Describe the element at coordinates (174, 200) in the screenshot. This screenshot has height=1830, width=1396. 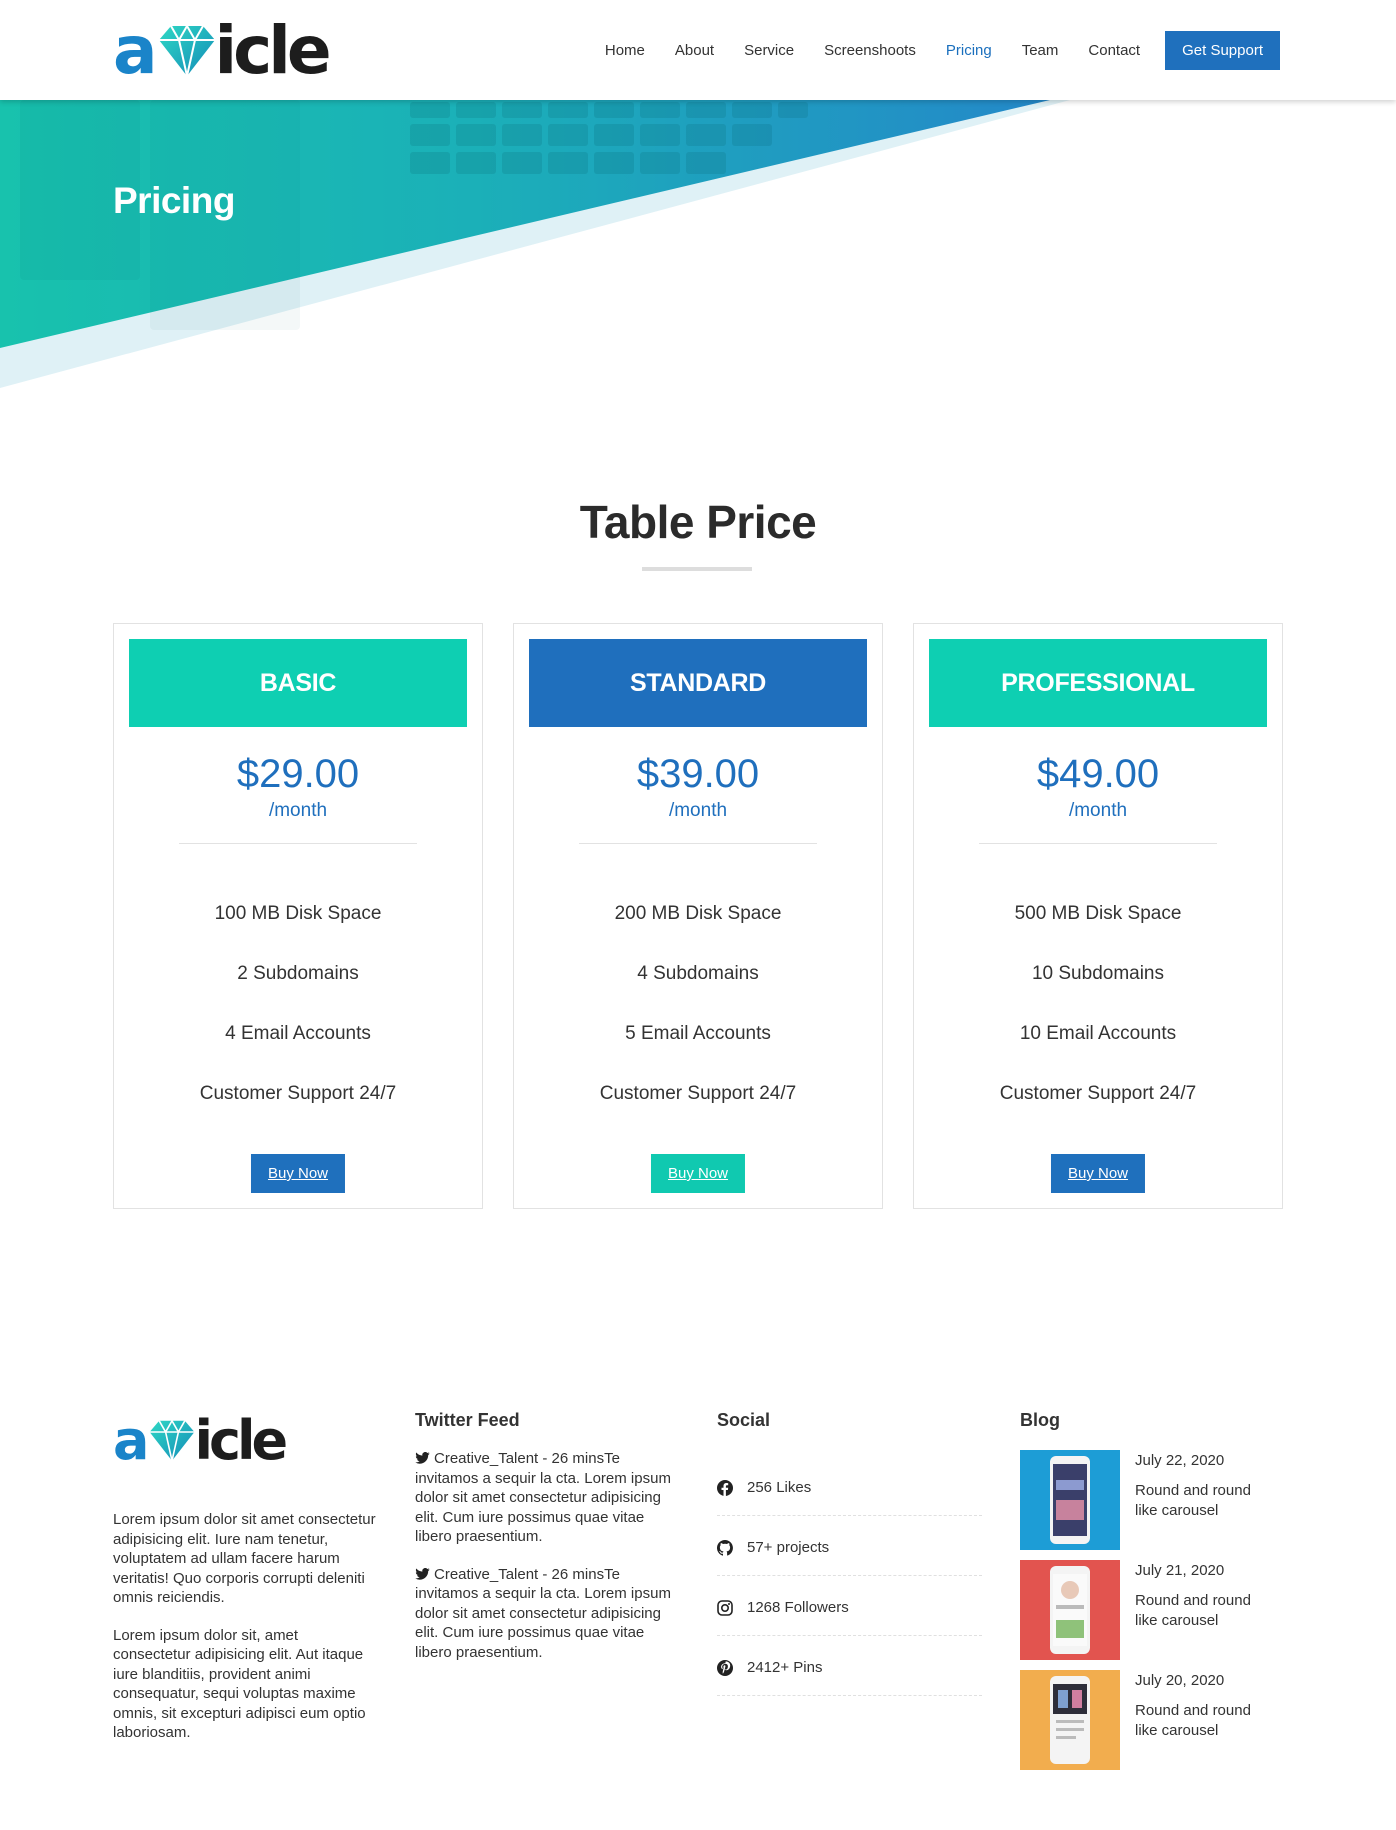
I see `page-title: Pricing` at that location.